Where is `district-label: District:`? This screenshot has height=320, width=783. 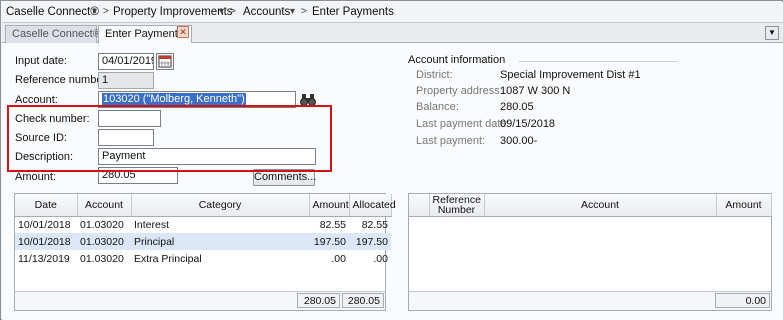 district-label: District: is located at coordinates (434, 75).